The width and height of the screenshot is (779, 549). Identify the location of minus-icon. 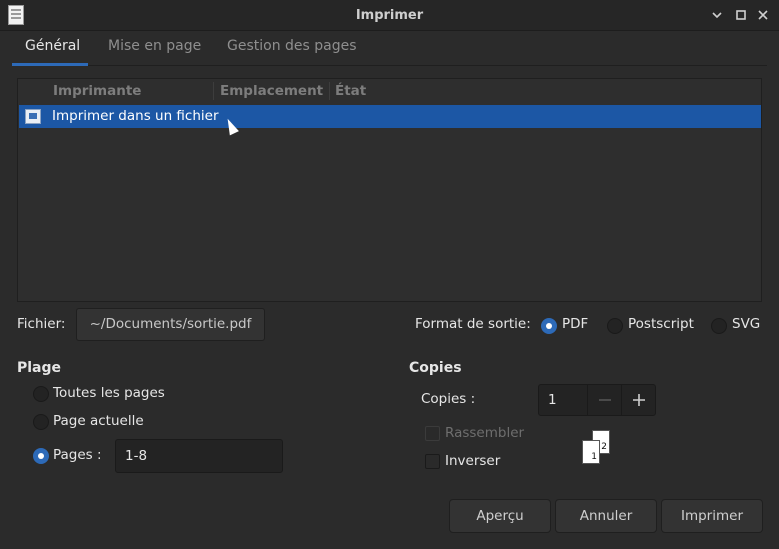
(604, 400).